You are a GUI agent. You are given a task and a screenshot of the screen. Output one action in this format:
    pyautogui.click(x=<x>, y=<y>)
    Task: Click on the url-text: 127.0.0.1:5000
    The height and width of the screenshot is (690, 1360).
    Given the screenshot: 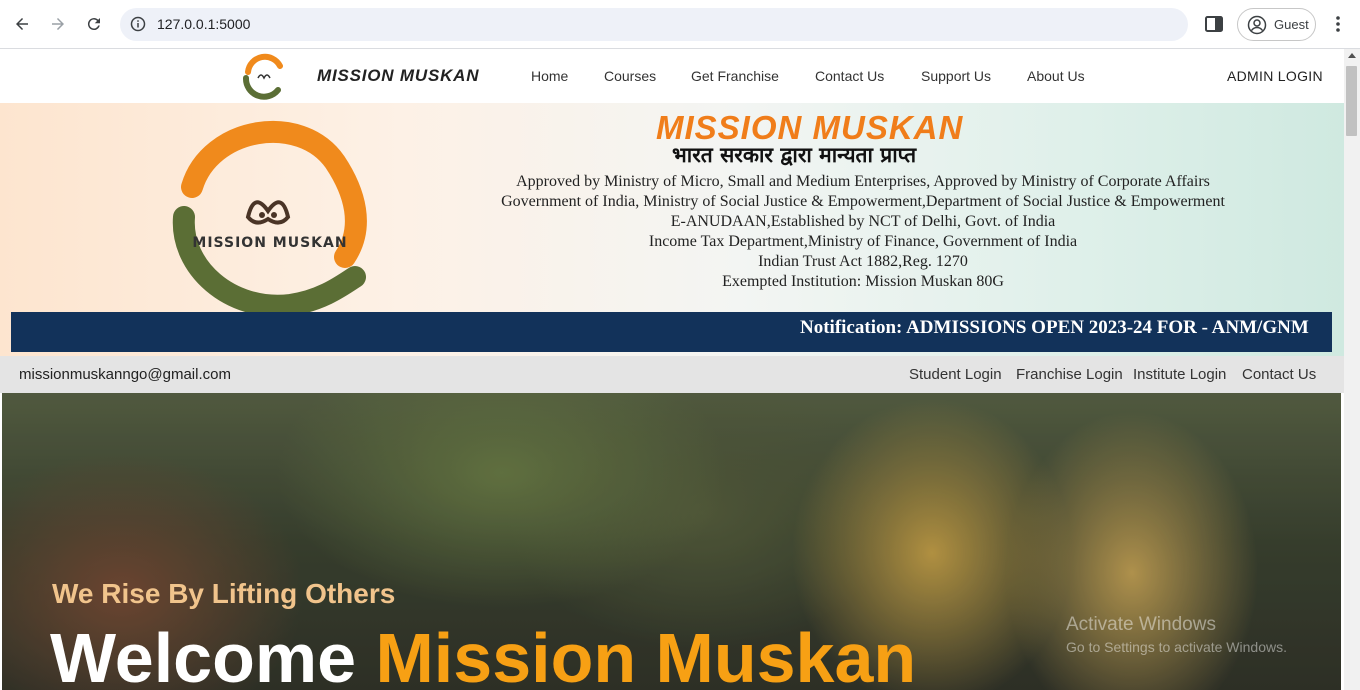 What is the action you would take?
    pyautogui.click(x=203, y=24)
    